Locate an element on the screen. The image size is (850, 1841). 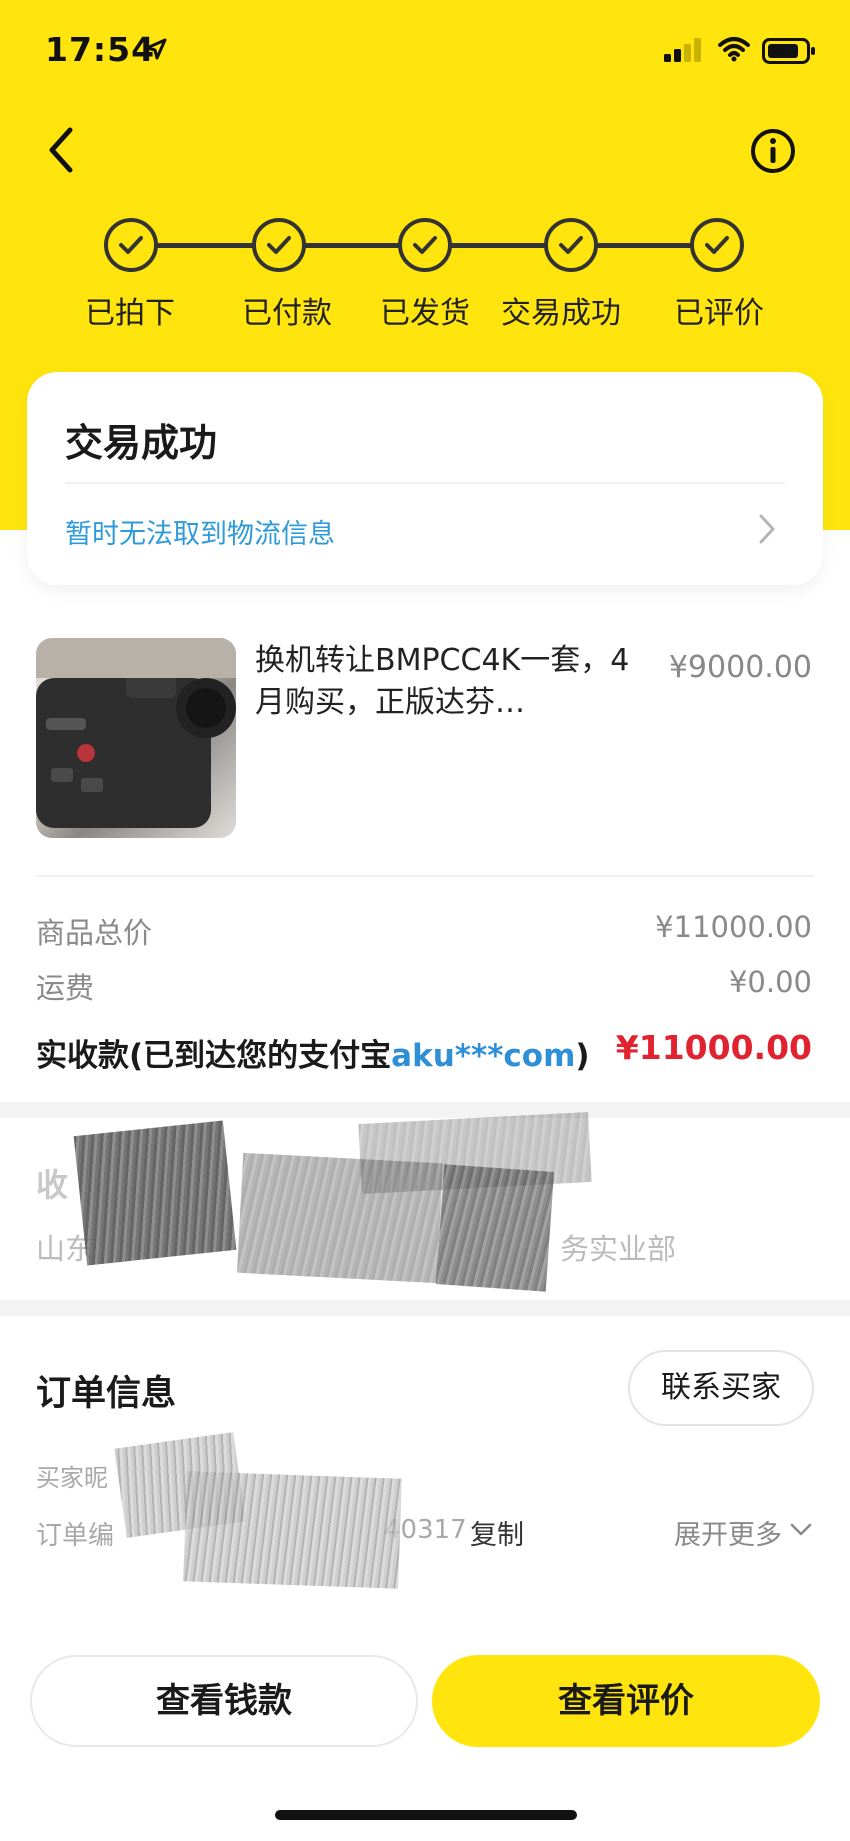
received-amount-label: 实收款(已到达您的支付宝aku***com) is located at coordinates (313, 1052).